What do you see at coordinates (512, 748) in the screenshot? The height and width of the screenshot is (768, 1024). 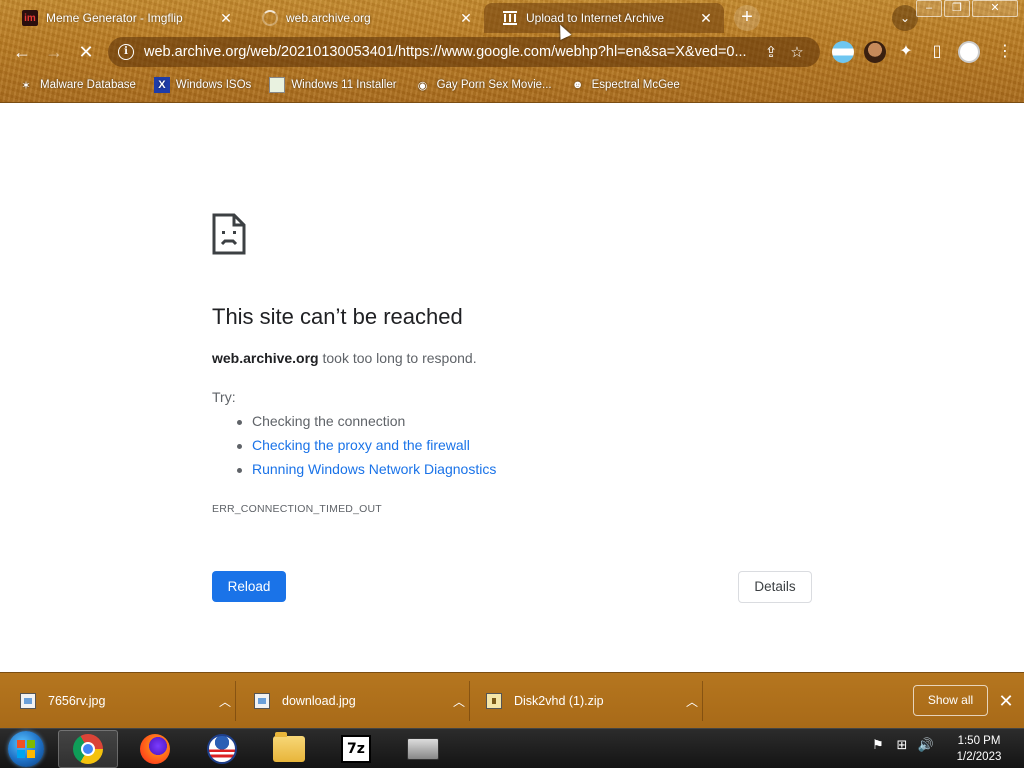 I see `taskbar: 7z ⚑ ⊞ 🔊 1:50 PM 1/2/2023` at bounding box center [512, 748].